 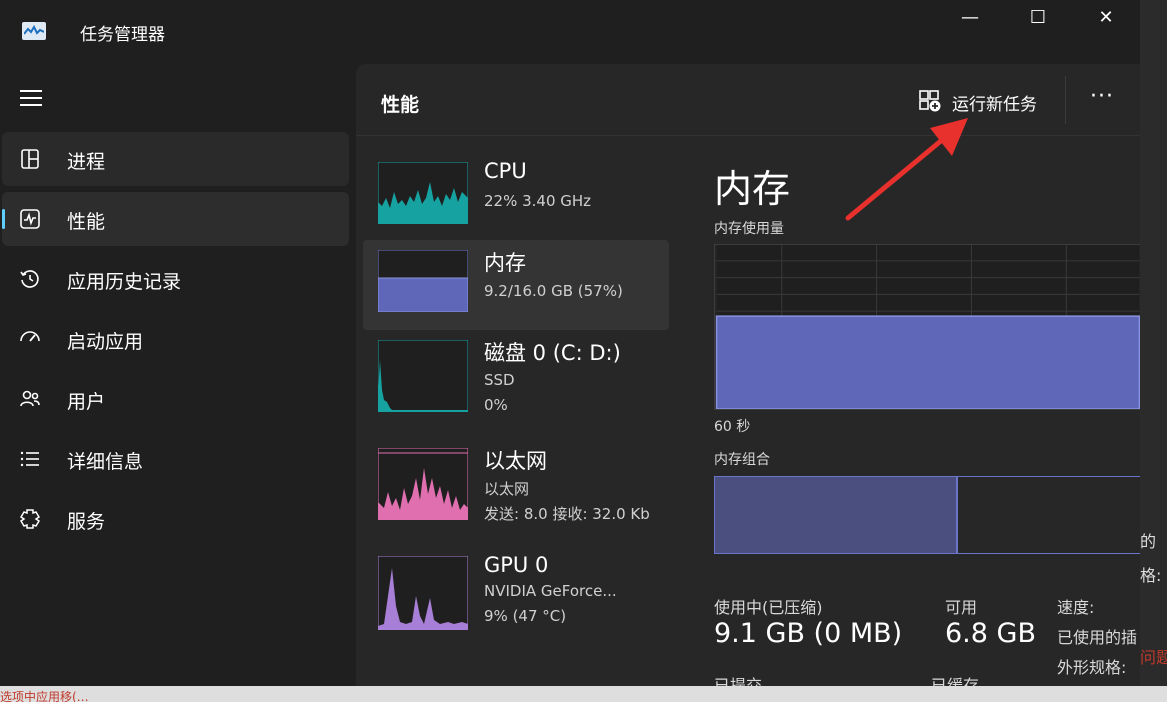 What do you see at coordinates (552, 353) in the screenshot?
I see `device-name: 磁盘 0 (C: D:)` at bounding box center [552, 353].